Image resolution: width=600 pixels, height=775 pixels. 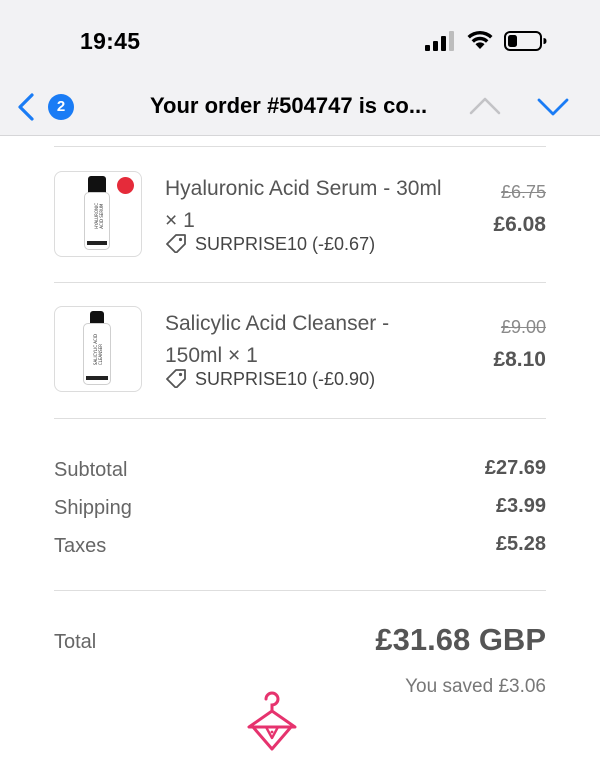 What do you see at coordinates (300, 473) in the screenshot?
I see `subtotal-row: Subtotal £27.69` at bounding box center [300, 473].